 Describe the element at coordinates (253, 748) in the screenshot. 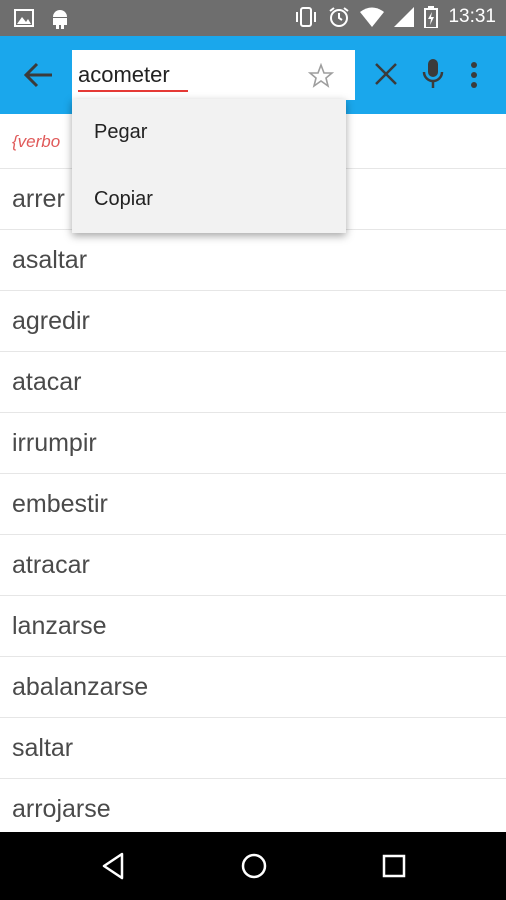

I see `list-item: saltar` at that location.